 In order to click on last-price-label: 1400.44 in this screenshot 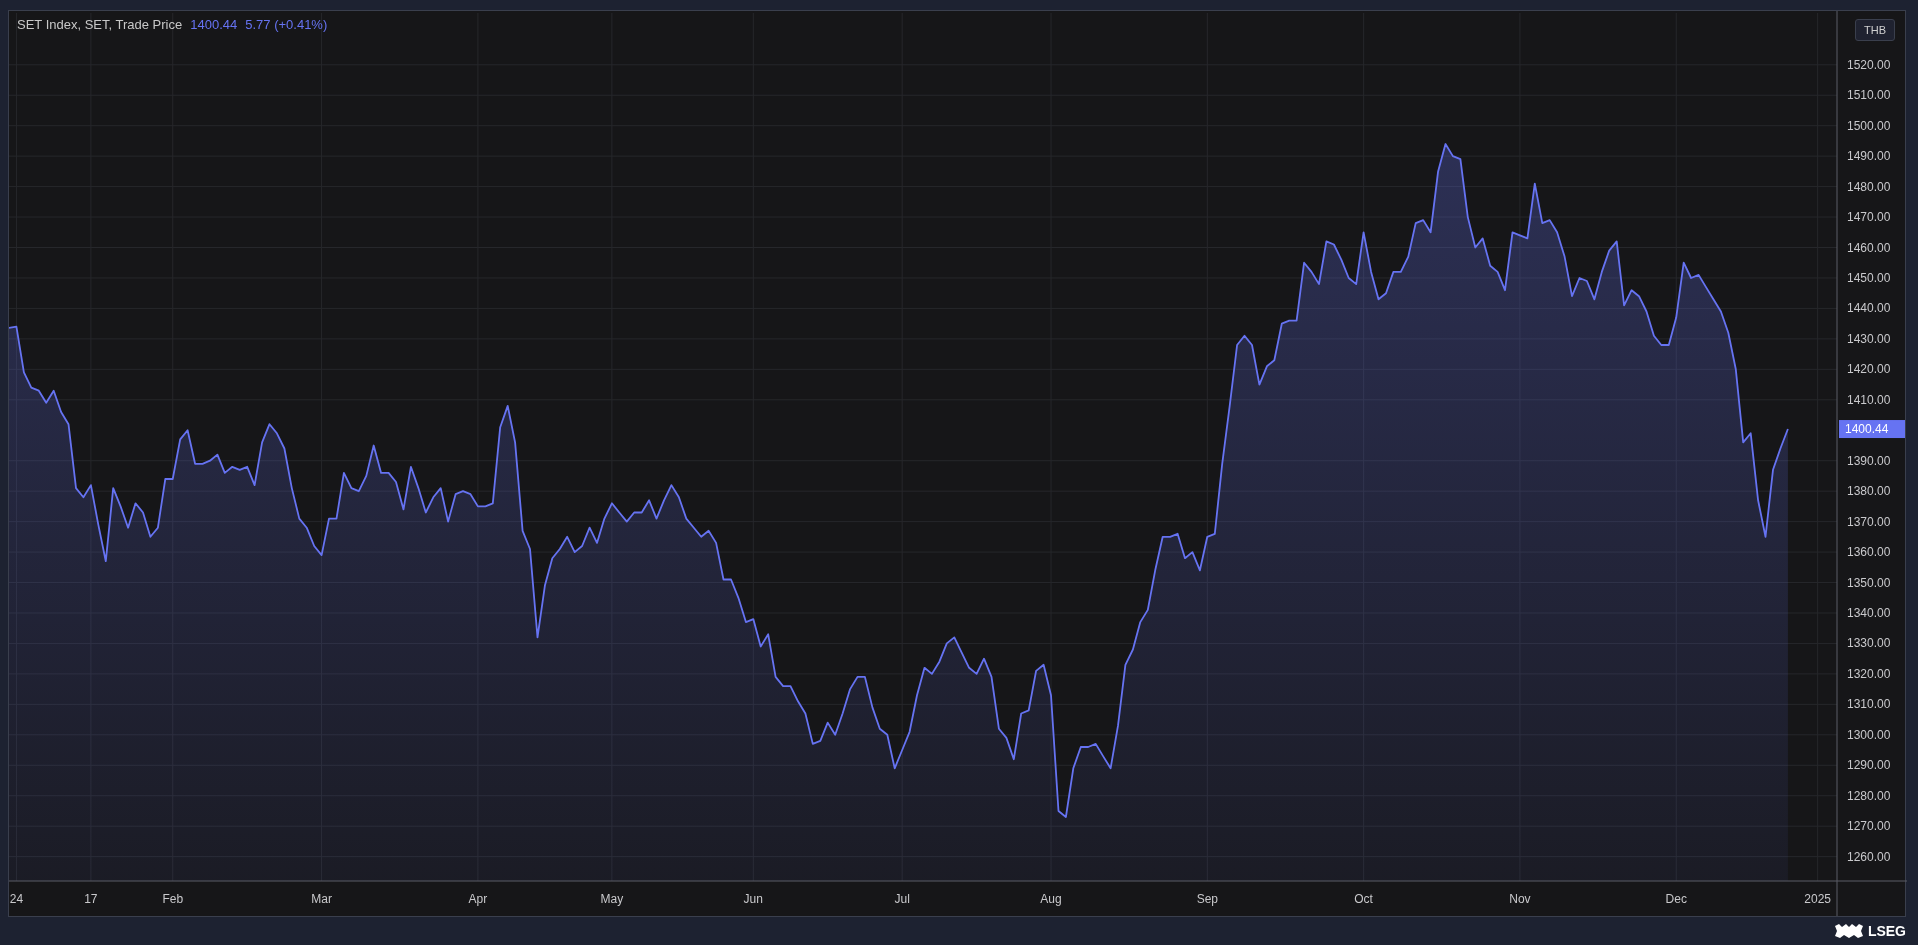, I will do `click(1872, 429)`.